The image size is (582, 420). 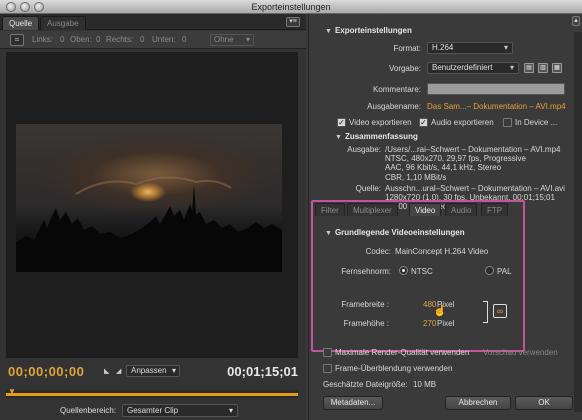 I want to click on mark-out-icon: ◢, so click(x=118, y=371).